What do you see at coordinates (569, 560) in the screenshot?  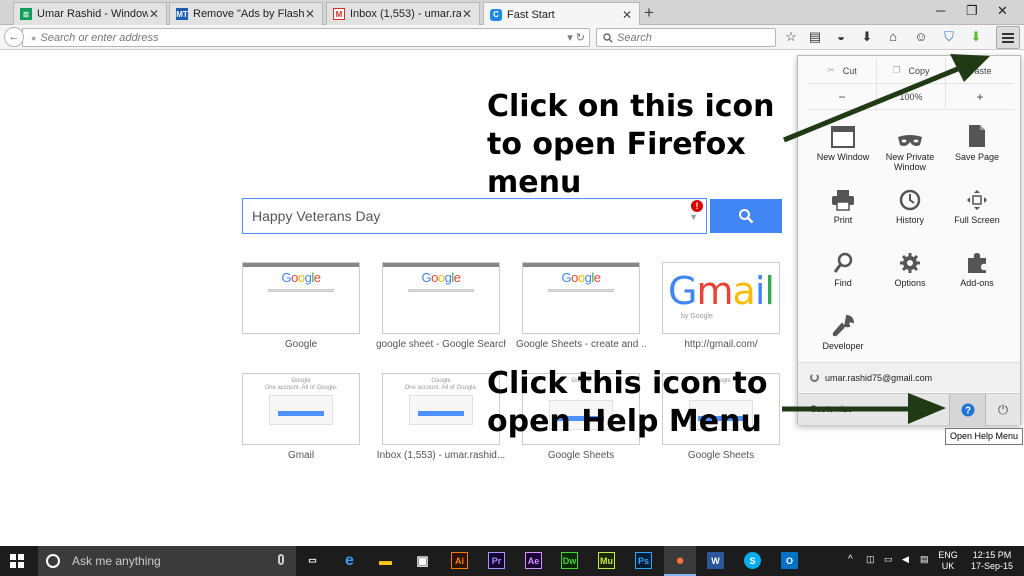 I see `dreamweaver-icon: Dw` at bounding box center [569, 560].